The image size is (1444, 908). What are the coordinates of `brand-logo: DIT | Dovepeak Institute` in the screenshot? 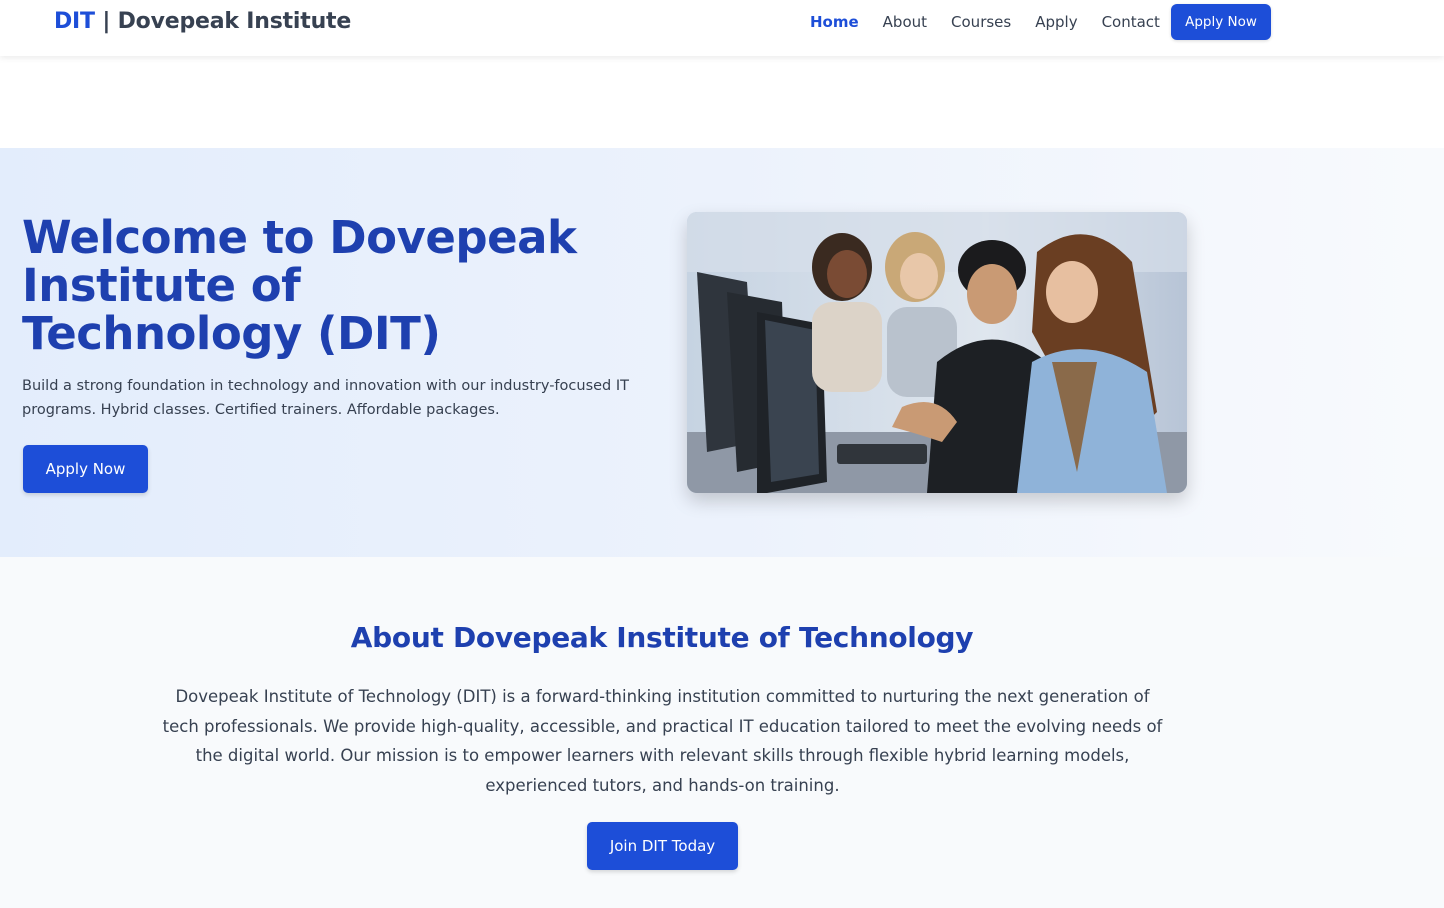 It's located at (202, 21).